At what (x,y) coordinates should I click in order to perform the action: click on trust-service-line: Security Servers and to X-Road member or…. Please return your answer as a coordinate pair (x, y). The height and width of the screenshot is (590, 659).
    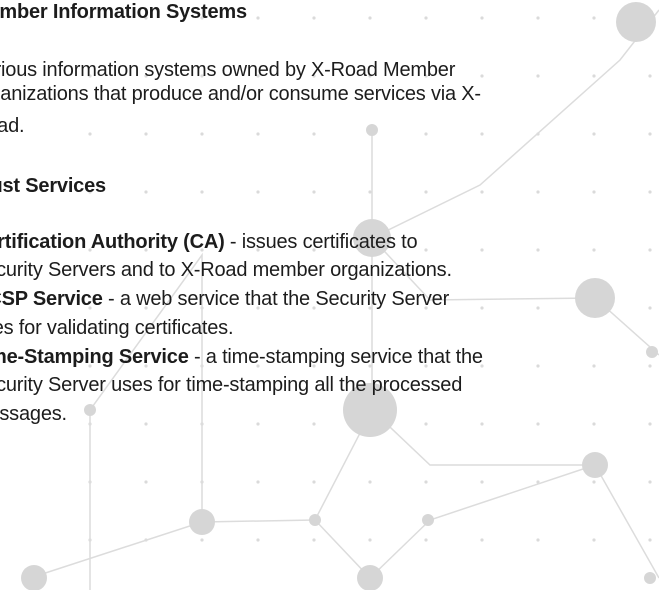
    Looking at the image, I should click on (226, 270).